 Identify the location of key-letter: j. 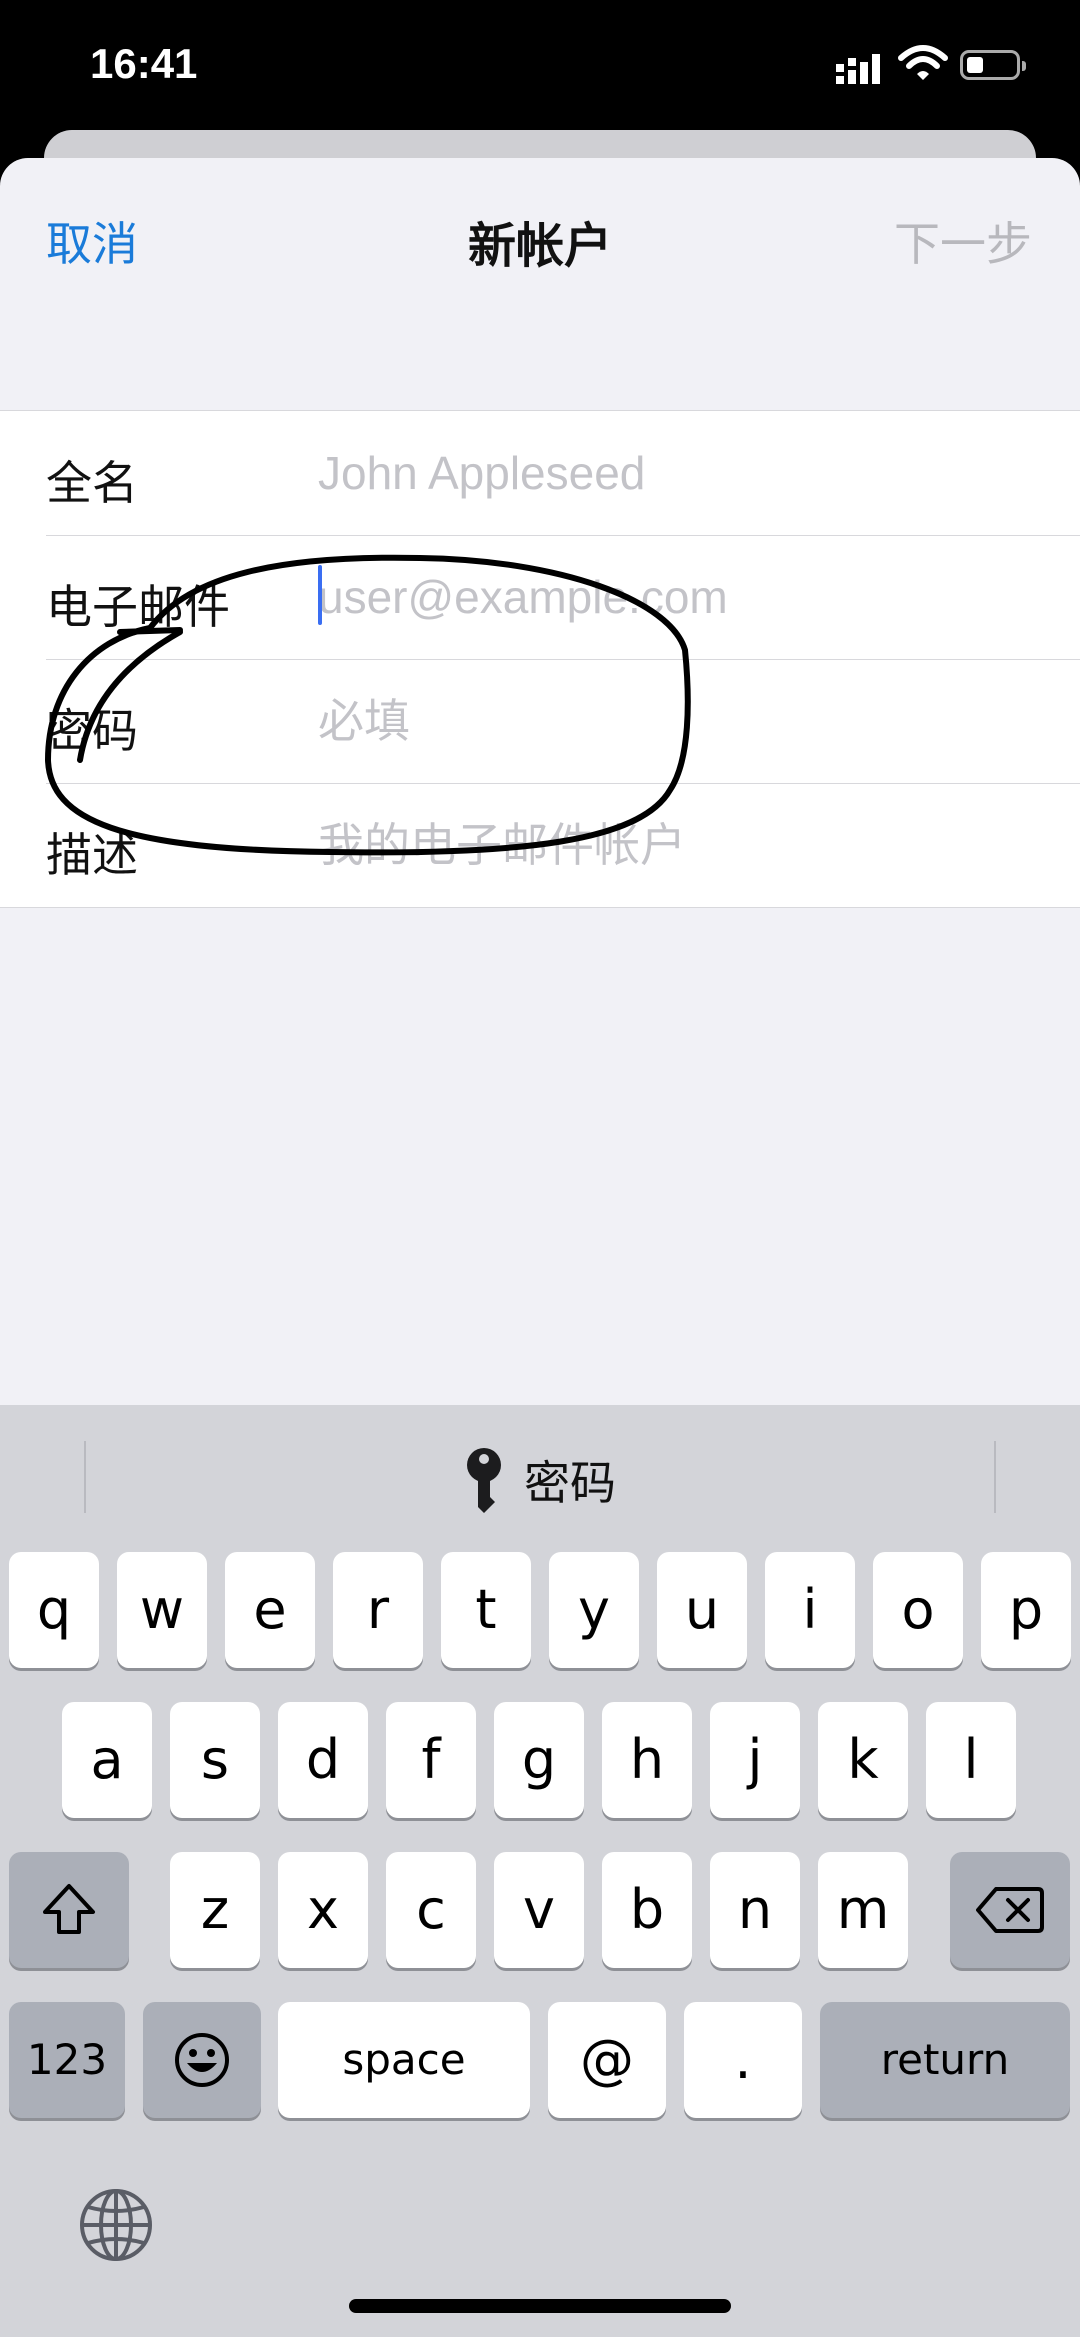
(755, 1760).